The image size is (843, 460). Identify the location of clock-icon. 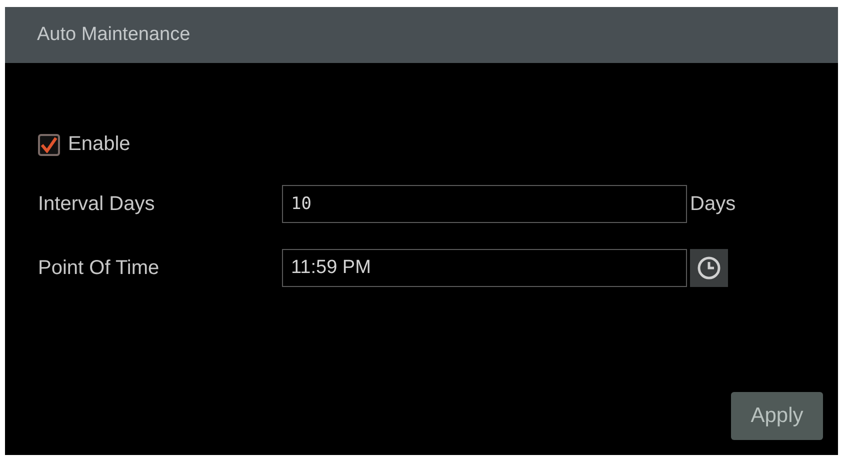
(709, 268).